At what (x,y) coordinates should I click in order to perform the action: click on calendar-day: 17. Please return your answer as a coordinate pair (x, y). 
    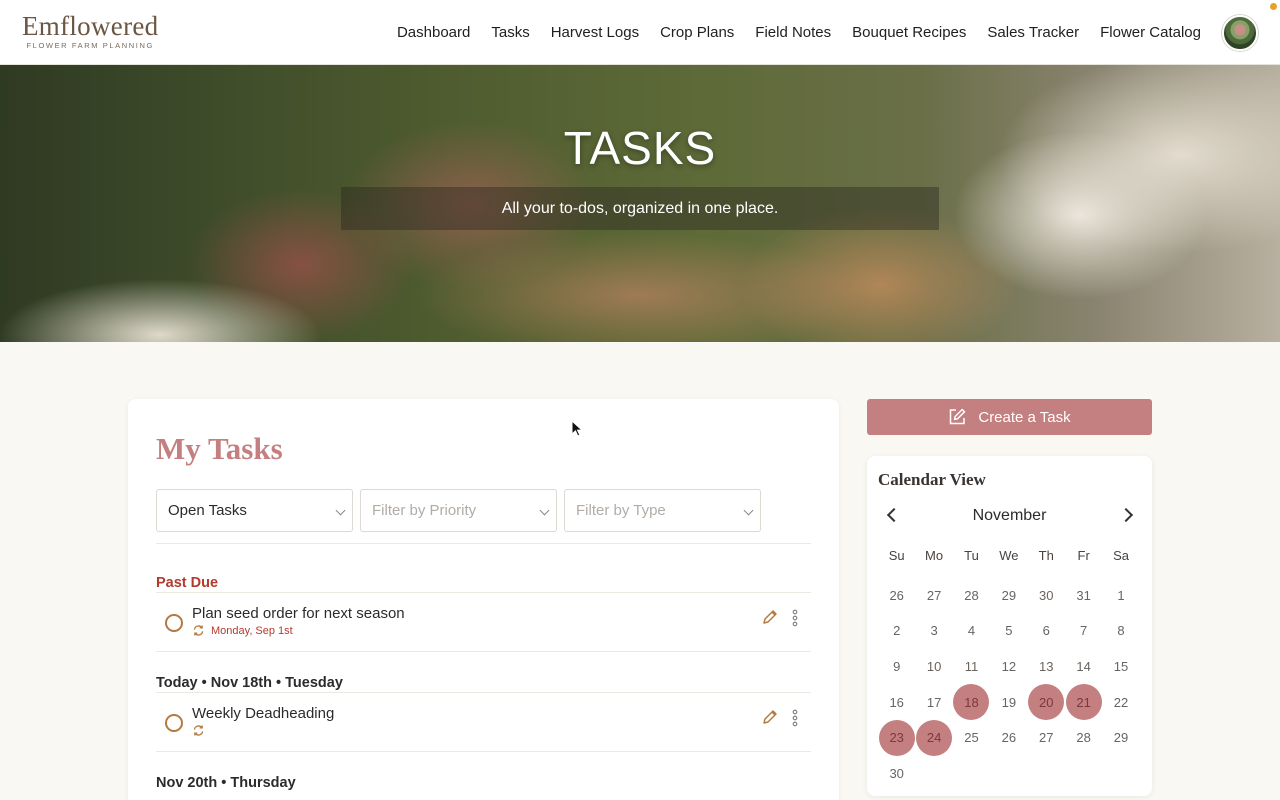
    Looking at the image, I should click on (933, 702).